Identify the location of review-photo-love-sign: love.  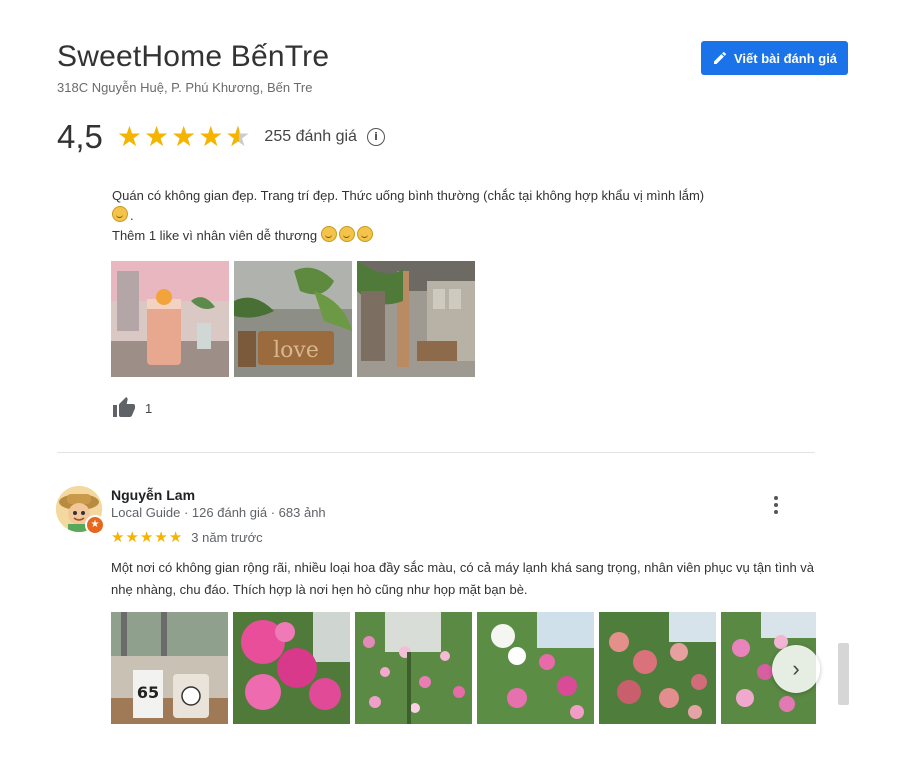
(293, 319).